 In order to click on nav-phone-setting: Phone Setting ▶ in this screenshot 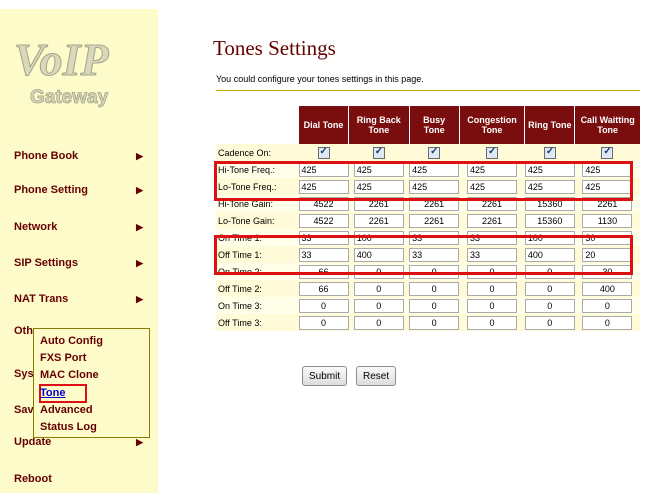, I will do `click(84, 191)`.